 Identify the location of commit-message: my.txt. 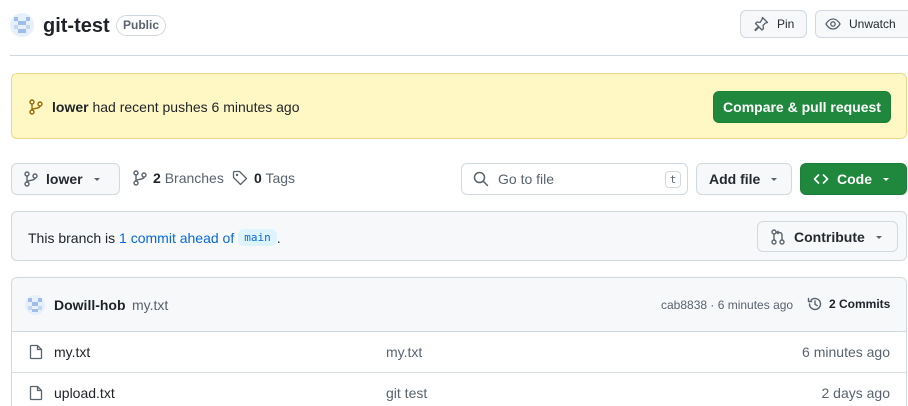
(150, 305).